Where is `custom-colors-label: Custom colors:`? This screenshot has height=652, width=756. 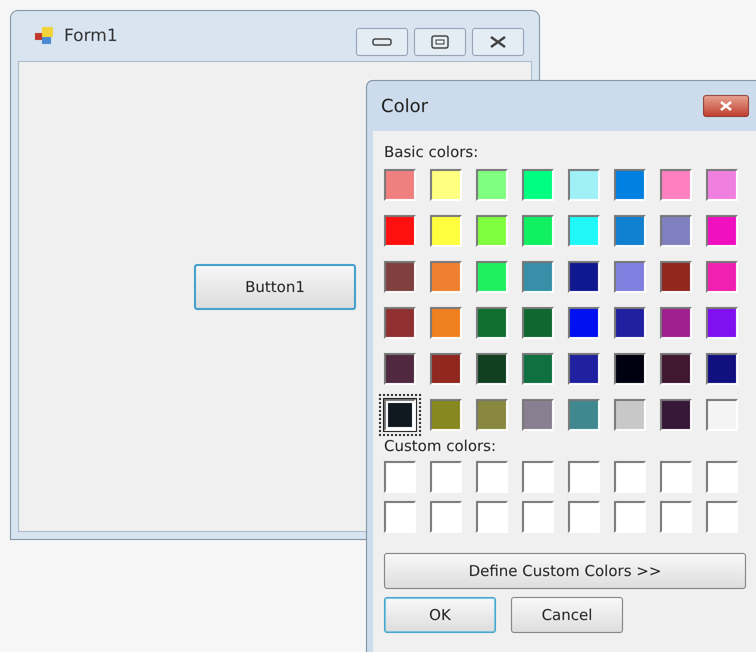 custom-colors-label: Custom colors: is located at coordinates (441, 446).